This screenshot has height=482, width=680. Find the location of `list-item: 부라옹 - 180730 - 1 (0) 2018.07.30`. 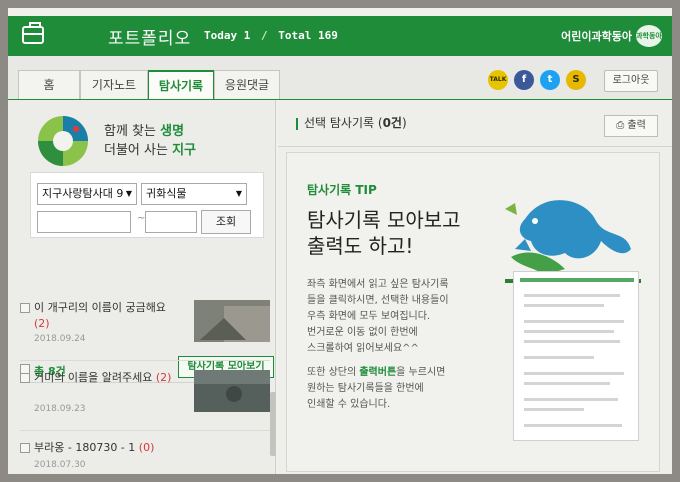

list-item: 부라옹 - 180730 - 1 (0) 2018.07.30 is located at coordinates (144, 457).